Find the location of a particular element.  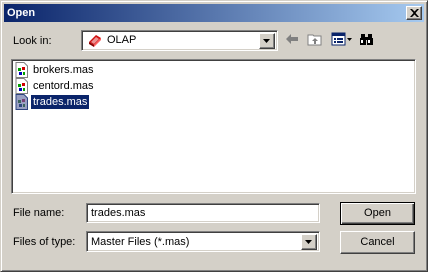

look-in-value: OLAP is located at coordinates (122, 40).